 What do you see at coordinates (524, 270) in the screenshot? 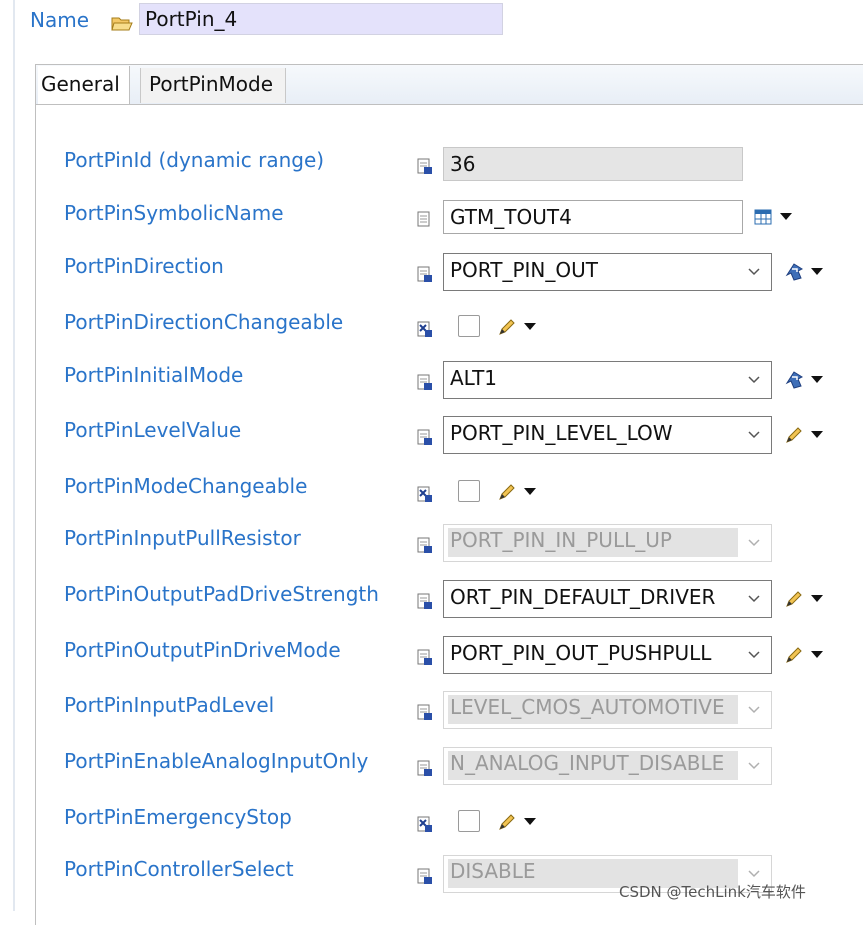
I see `dropdown-value: PORT_PIN_OUT` at bounding box center [524, 270].